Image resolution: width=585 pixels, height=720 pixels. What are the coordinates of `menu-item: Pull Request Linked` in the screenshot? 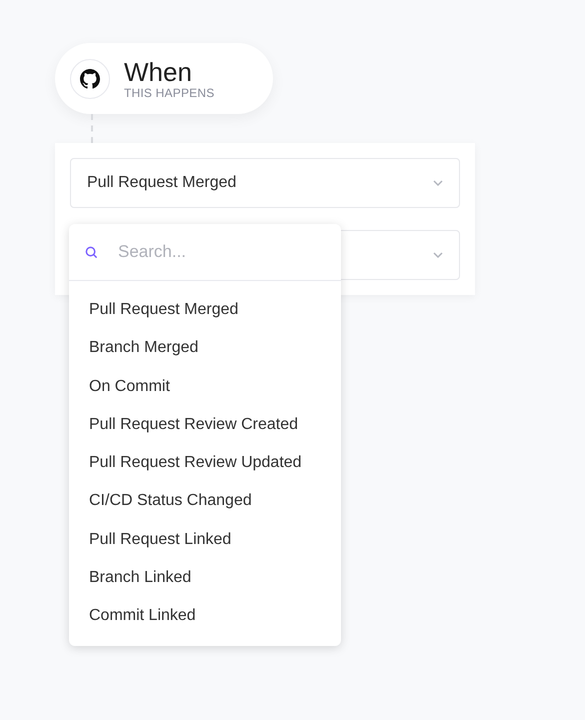 It's located at (205, 540).